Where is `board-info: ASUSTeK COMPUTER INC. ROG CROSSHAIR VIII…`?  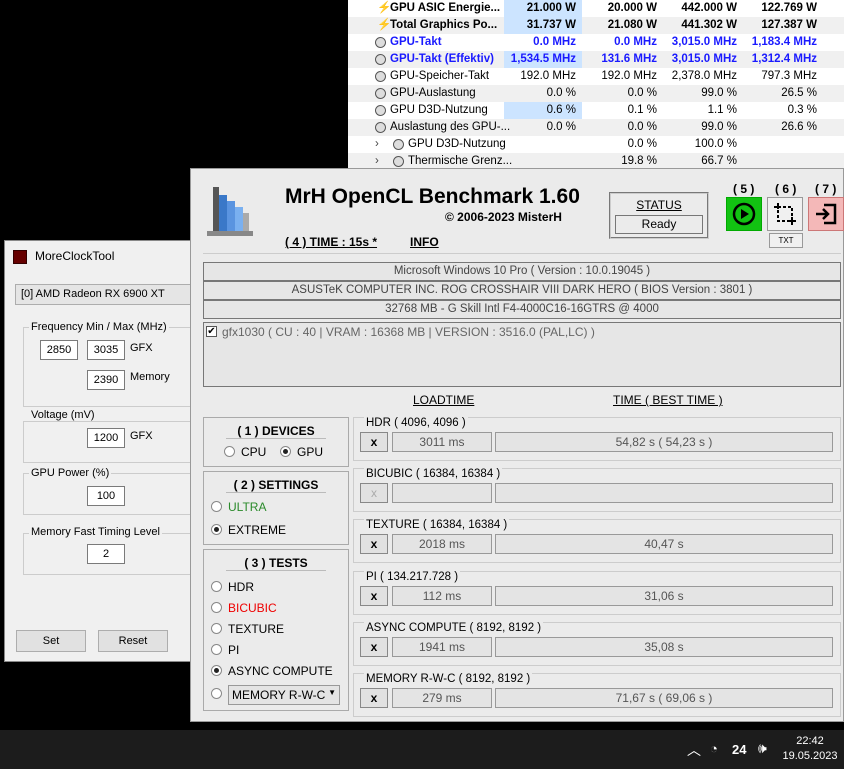
board-info: ASUSTeK COMPUTER INC. ROG CROSSHAIR VIII… is located at coordinates (522, 290).